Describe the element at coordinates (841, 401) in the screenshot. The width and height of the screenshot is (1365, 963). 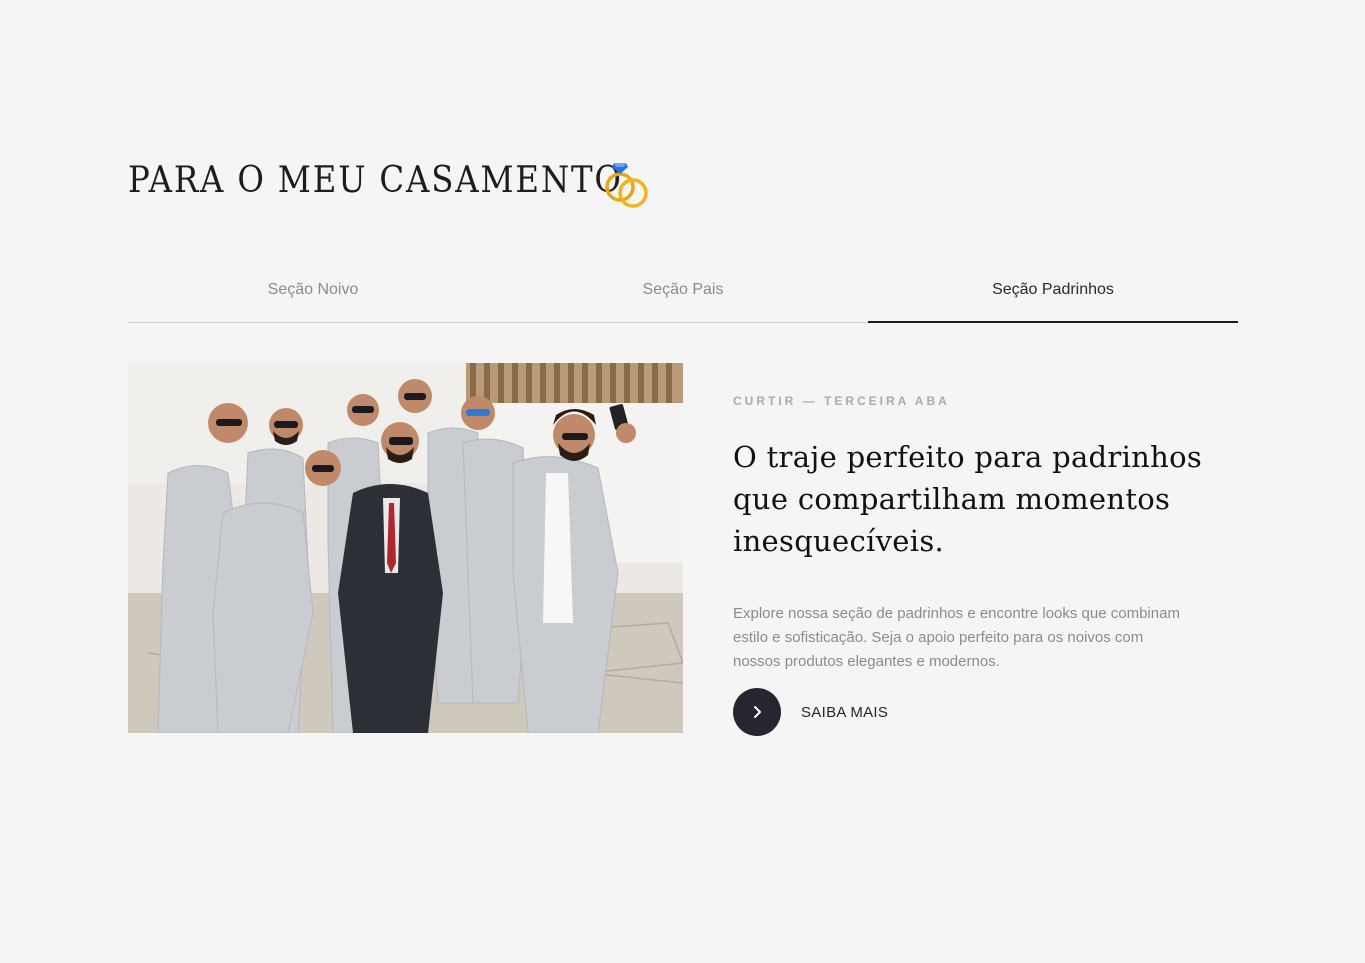
I see `eyebrow-label: CURTIR — TERCEIRA ABA` at that location.